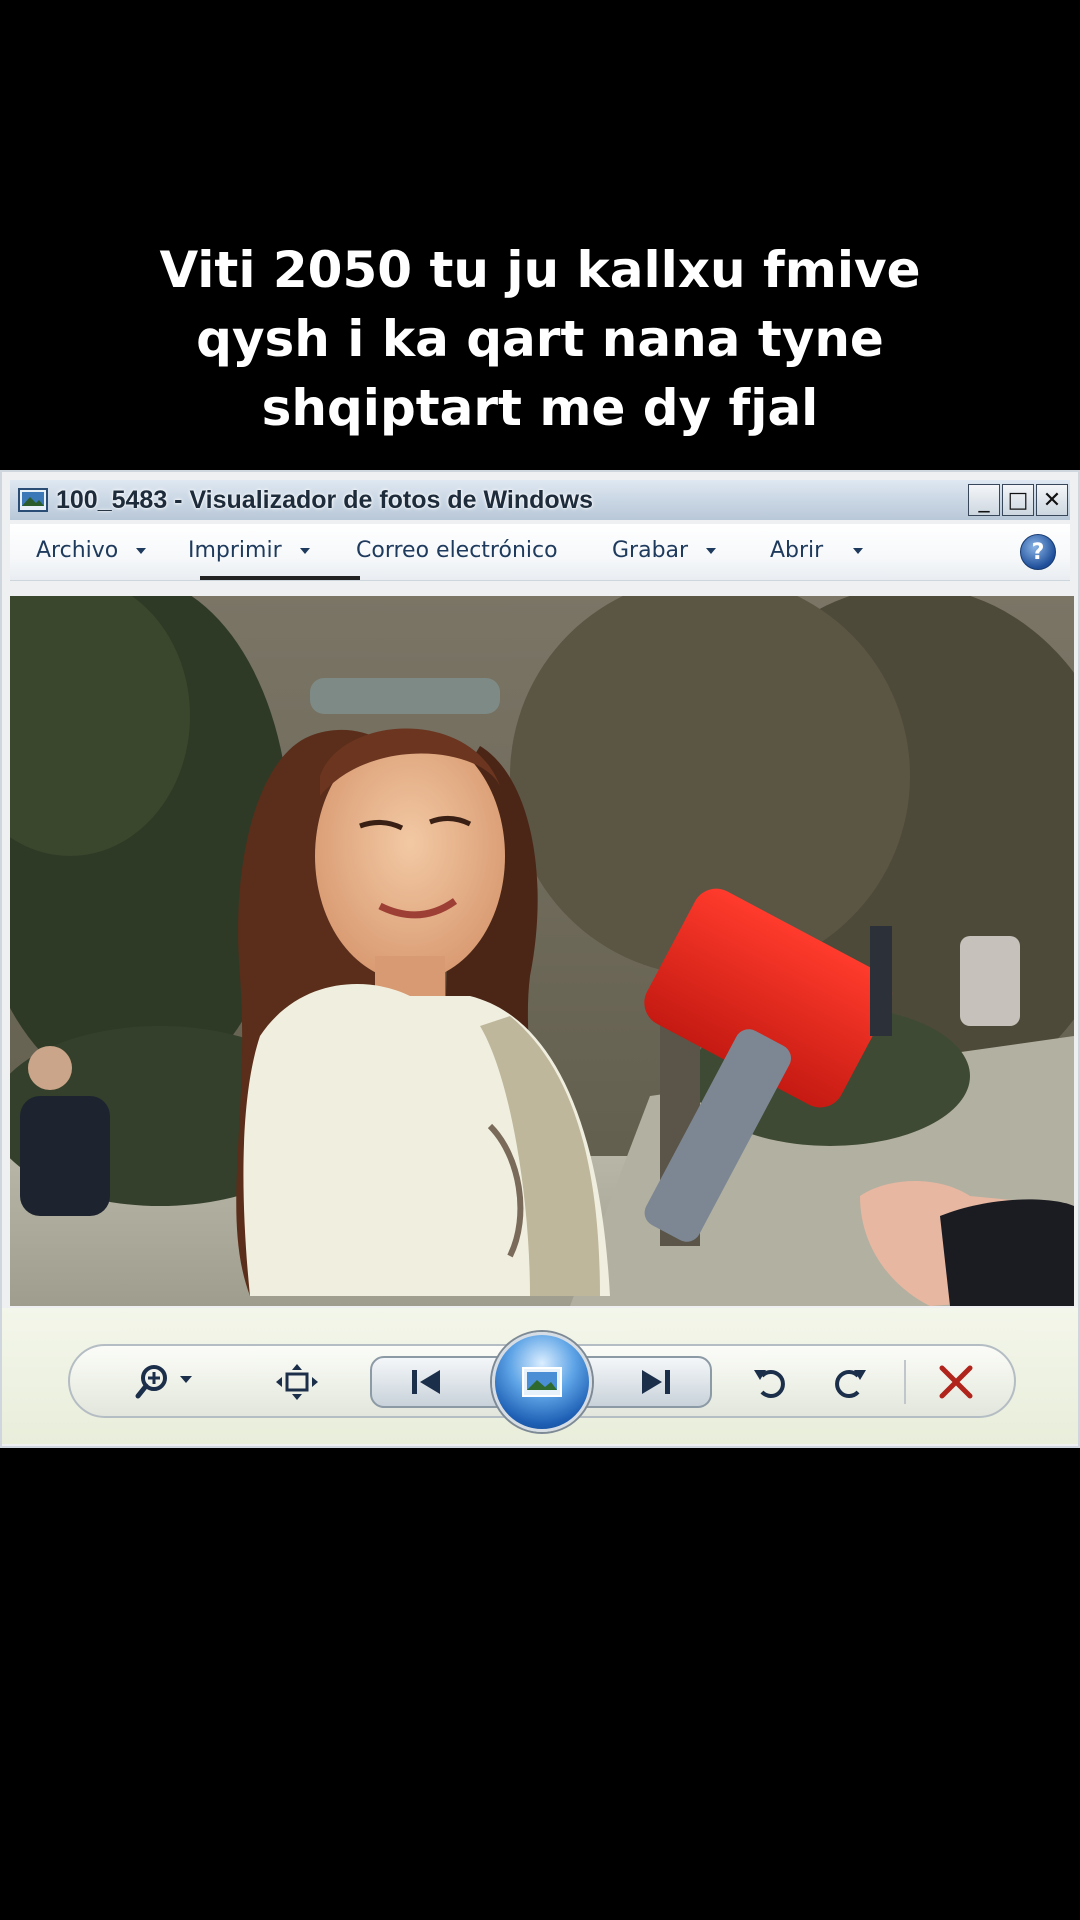 Image resolution: width=1080 pixels, height=1920 pixels. Describe the element at coordinates (797, 550) in the screenshot. I see `menu-abrir-label: Abrir` at that location.